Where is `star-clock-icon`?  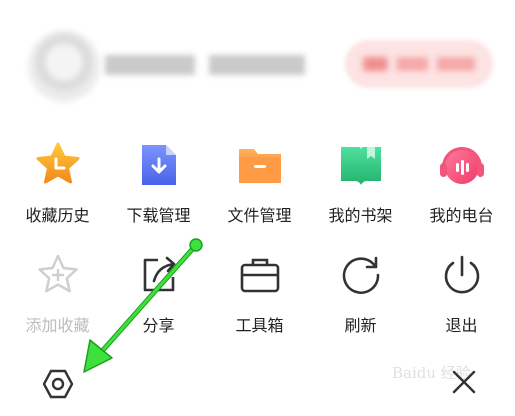 star-clock-icon is located at coordinates (58, 165).